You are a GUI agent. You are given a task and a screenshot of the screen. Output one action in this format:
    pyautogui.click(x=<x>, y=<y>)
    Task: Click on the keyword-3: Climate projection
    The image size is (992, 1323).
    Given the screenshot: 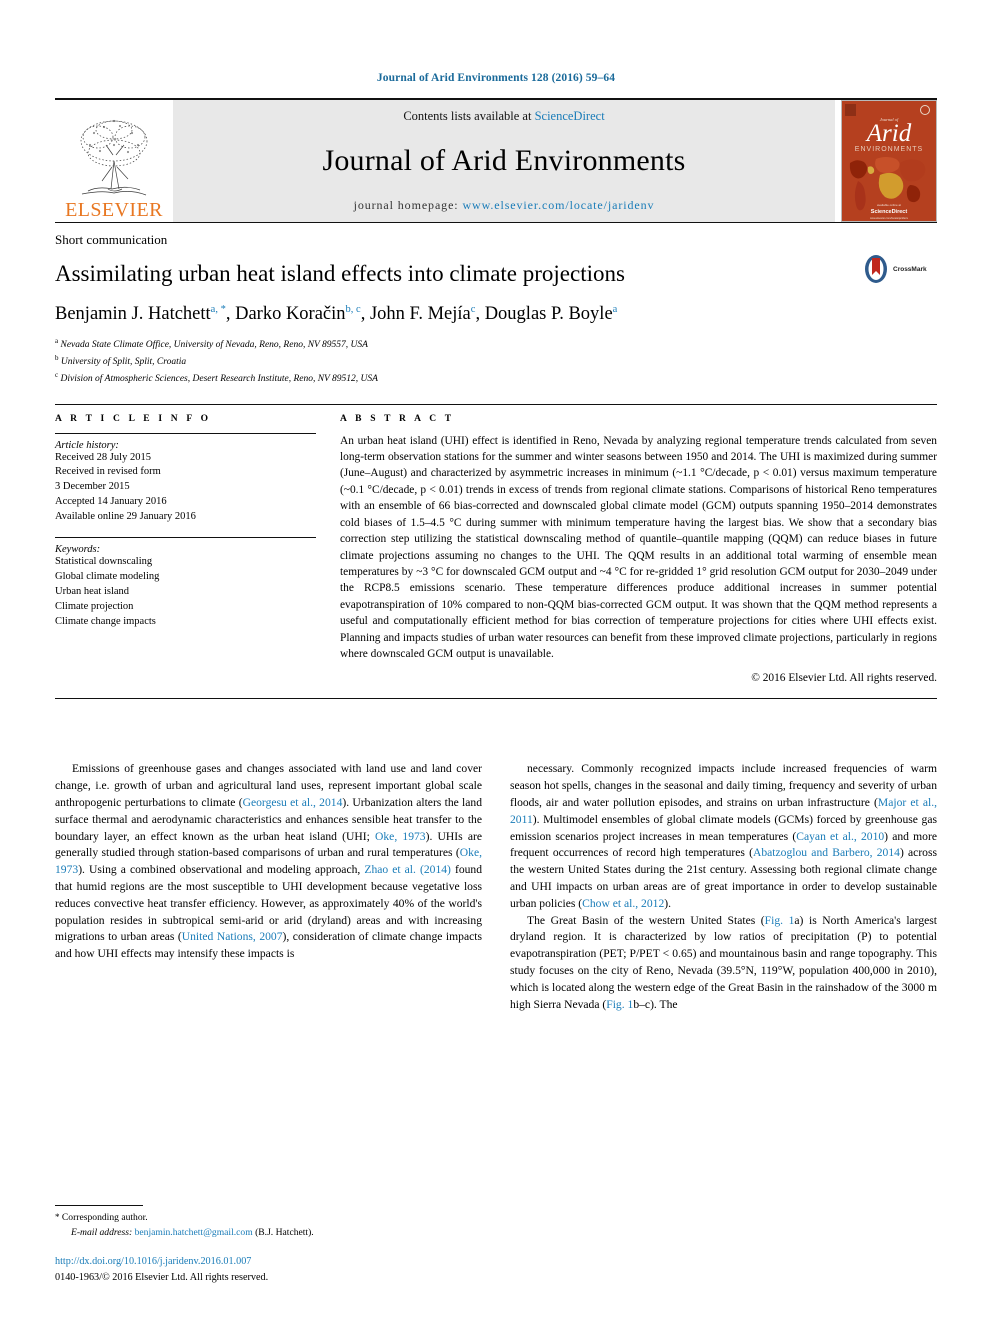 What is the action you would take?
    pyautogui.click(x=94, y=606)
    